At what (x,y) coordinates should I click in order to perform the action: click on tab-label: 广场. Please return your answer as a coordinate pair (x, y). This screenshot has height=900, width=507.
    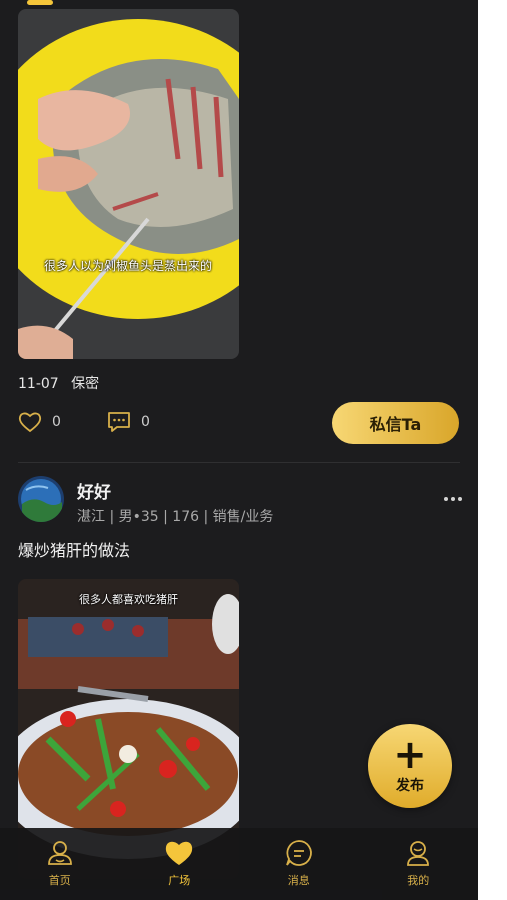
    Looking at the image, I should click on (179, 880).